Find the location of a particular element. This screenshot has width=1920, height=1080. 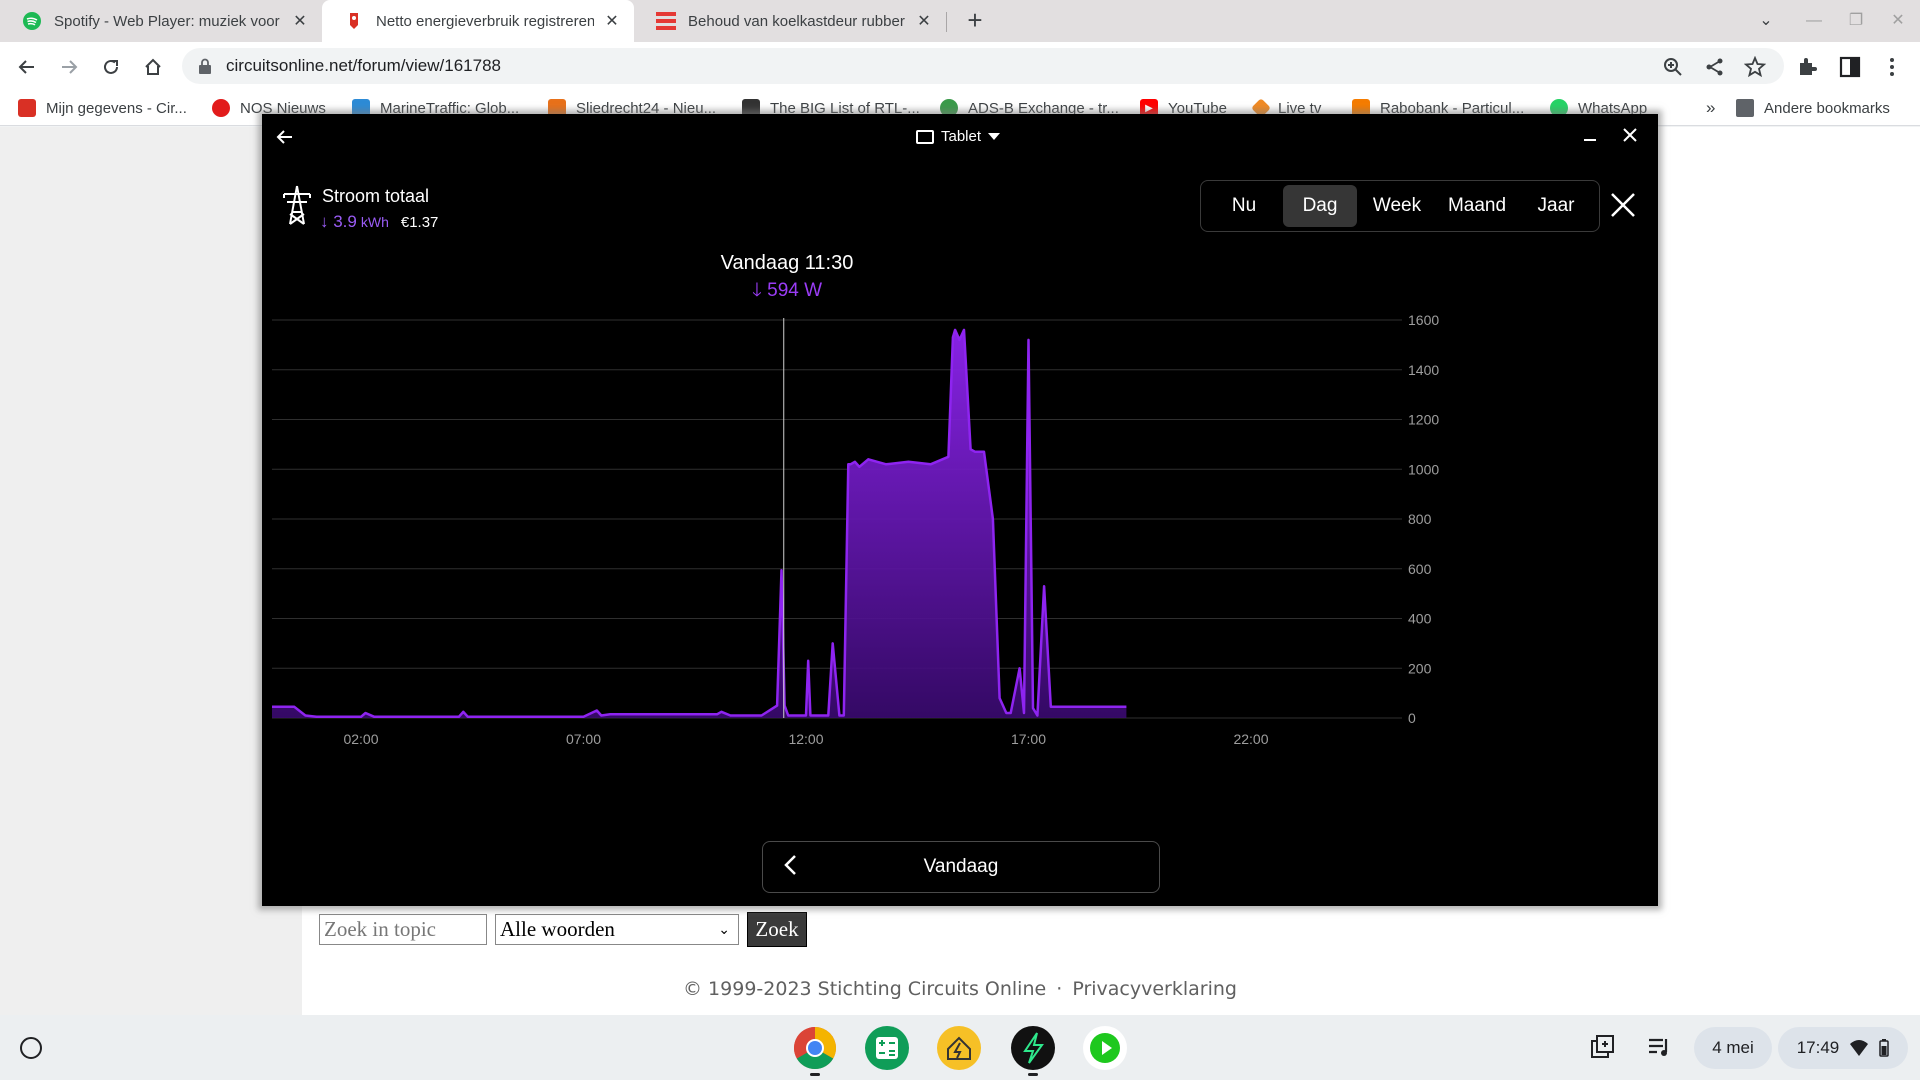

bookmark-label: Andere bookmarks is located at coordinates (1827, 108).